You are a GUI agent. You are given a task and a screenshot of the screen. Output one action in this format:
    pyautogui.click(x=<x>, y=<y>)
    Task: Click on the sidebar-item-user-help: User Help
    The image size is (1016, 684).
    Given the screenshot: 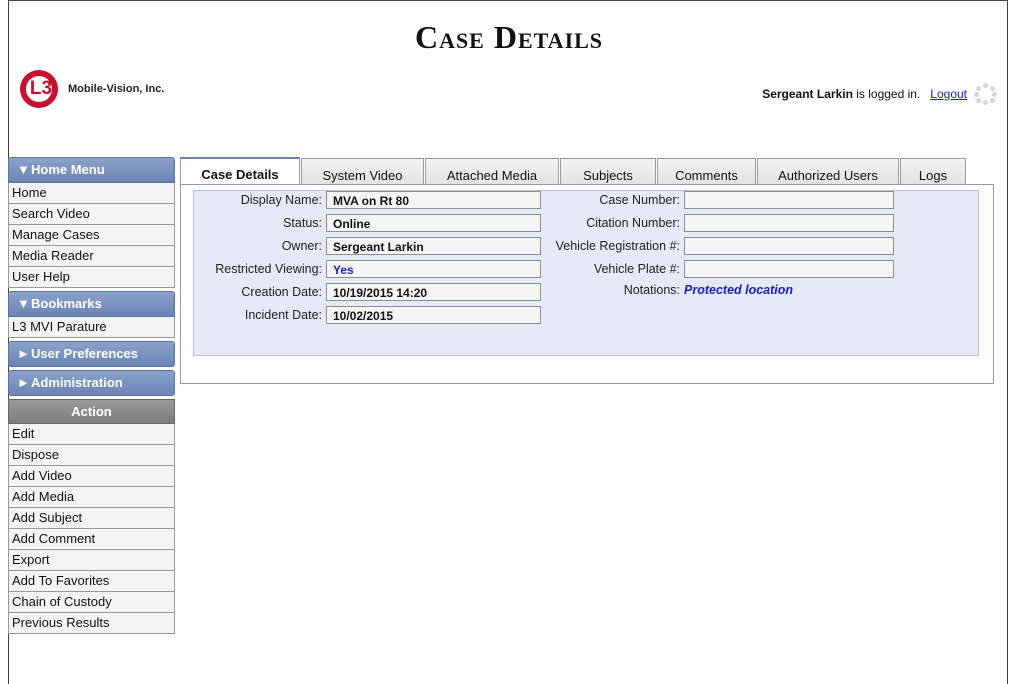 What is the action you would take?
    pyautogui.click(x=91, y=277)
    